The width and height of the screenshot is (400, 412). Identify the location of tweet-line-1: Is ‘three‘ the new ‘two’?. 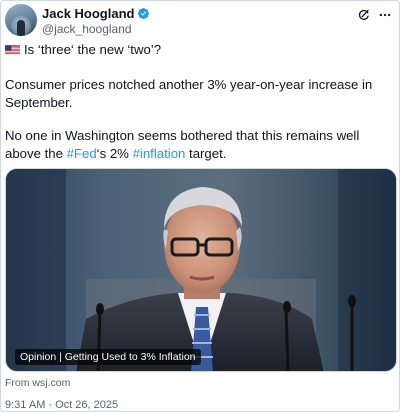
(83, 50).